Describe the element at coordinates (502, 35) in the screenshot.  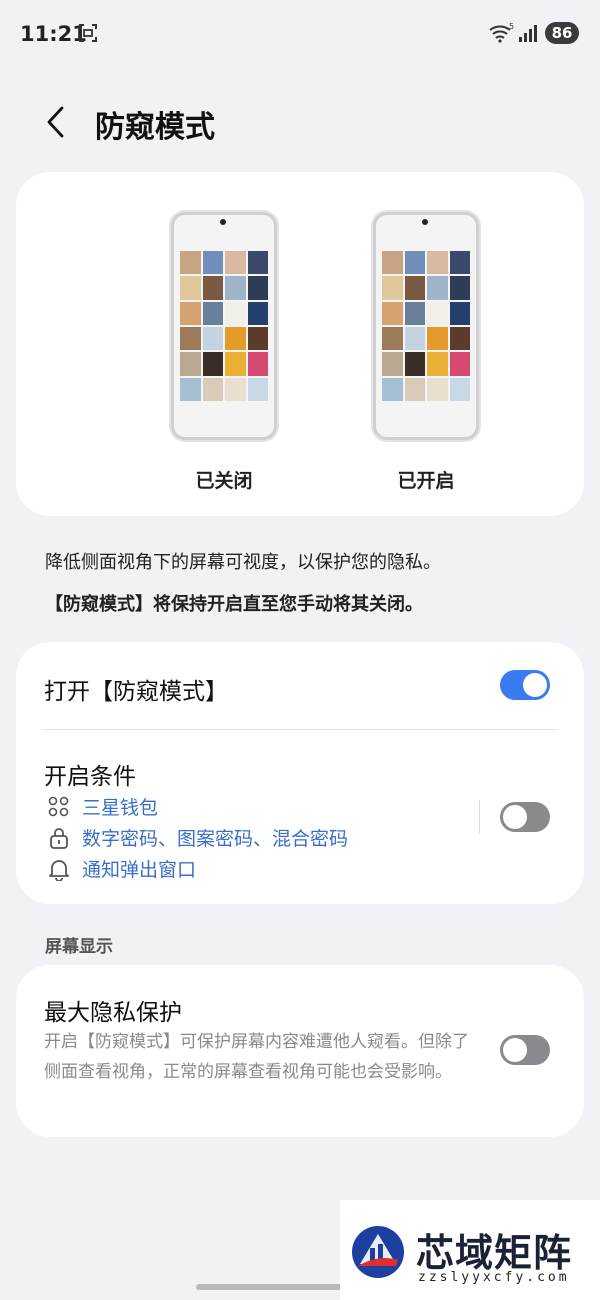
I see `wifi-icon: 5` at that location.